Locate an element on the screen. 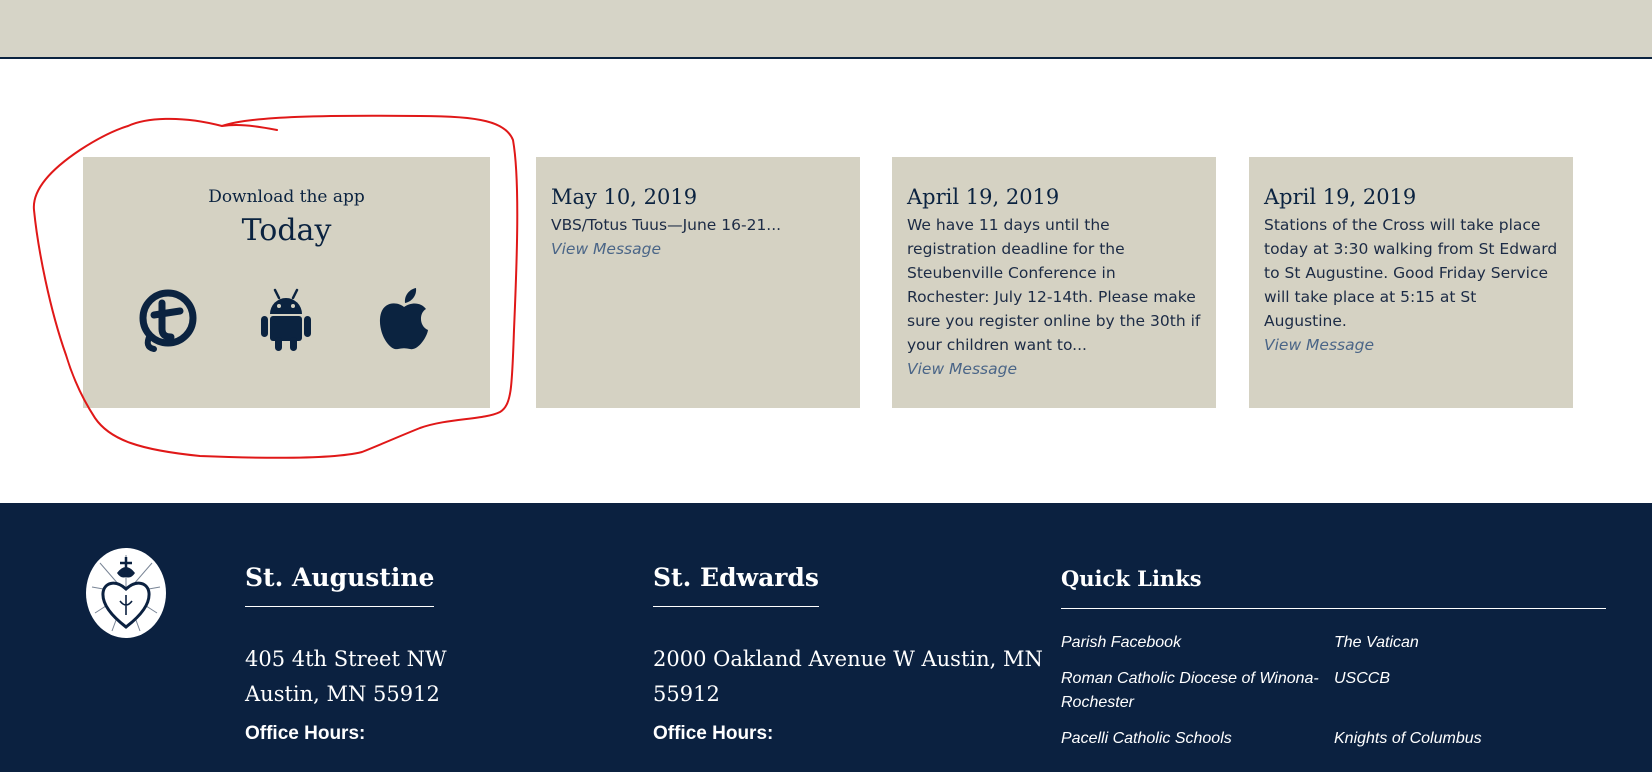  st-edwards-title: St. Edwards is located at coordinates (736, 585).